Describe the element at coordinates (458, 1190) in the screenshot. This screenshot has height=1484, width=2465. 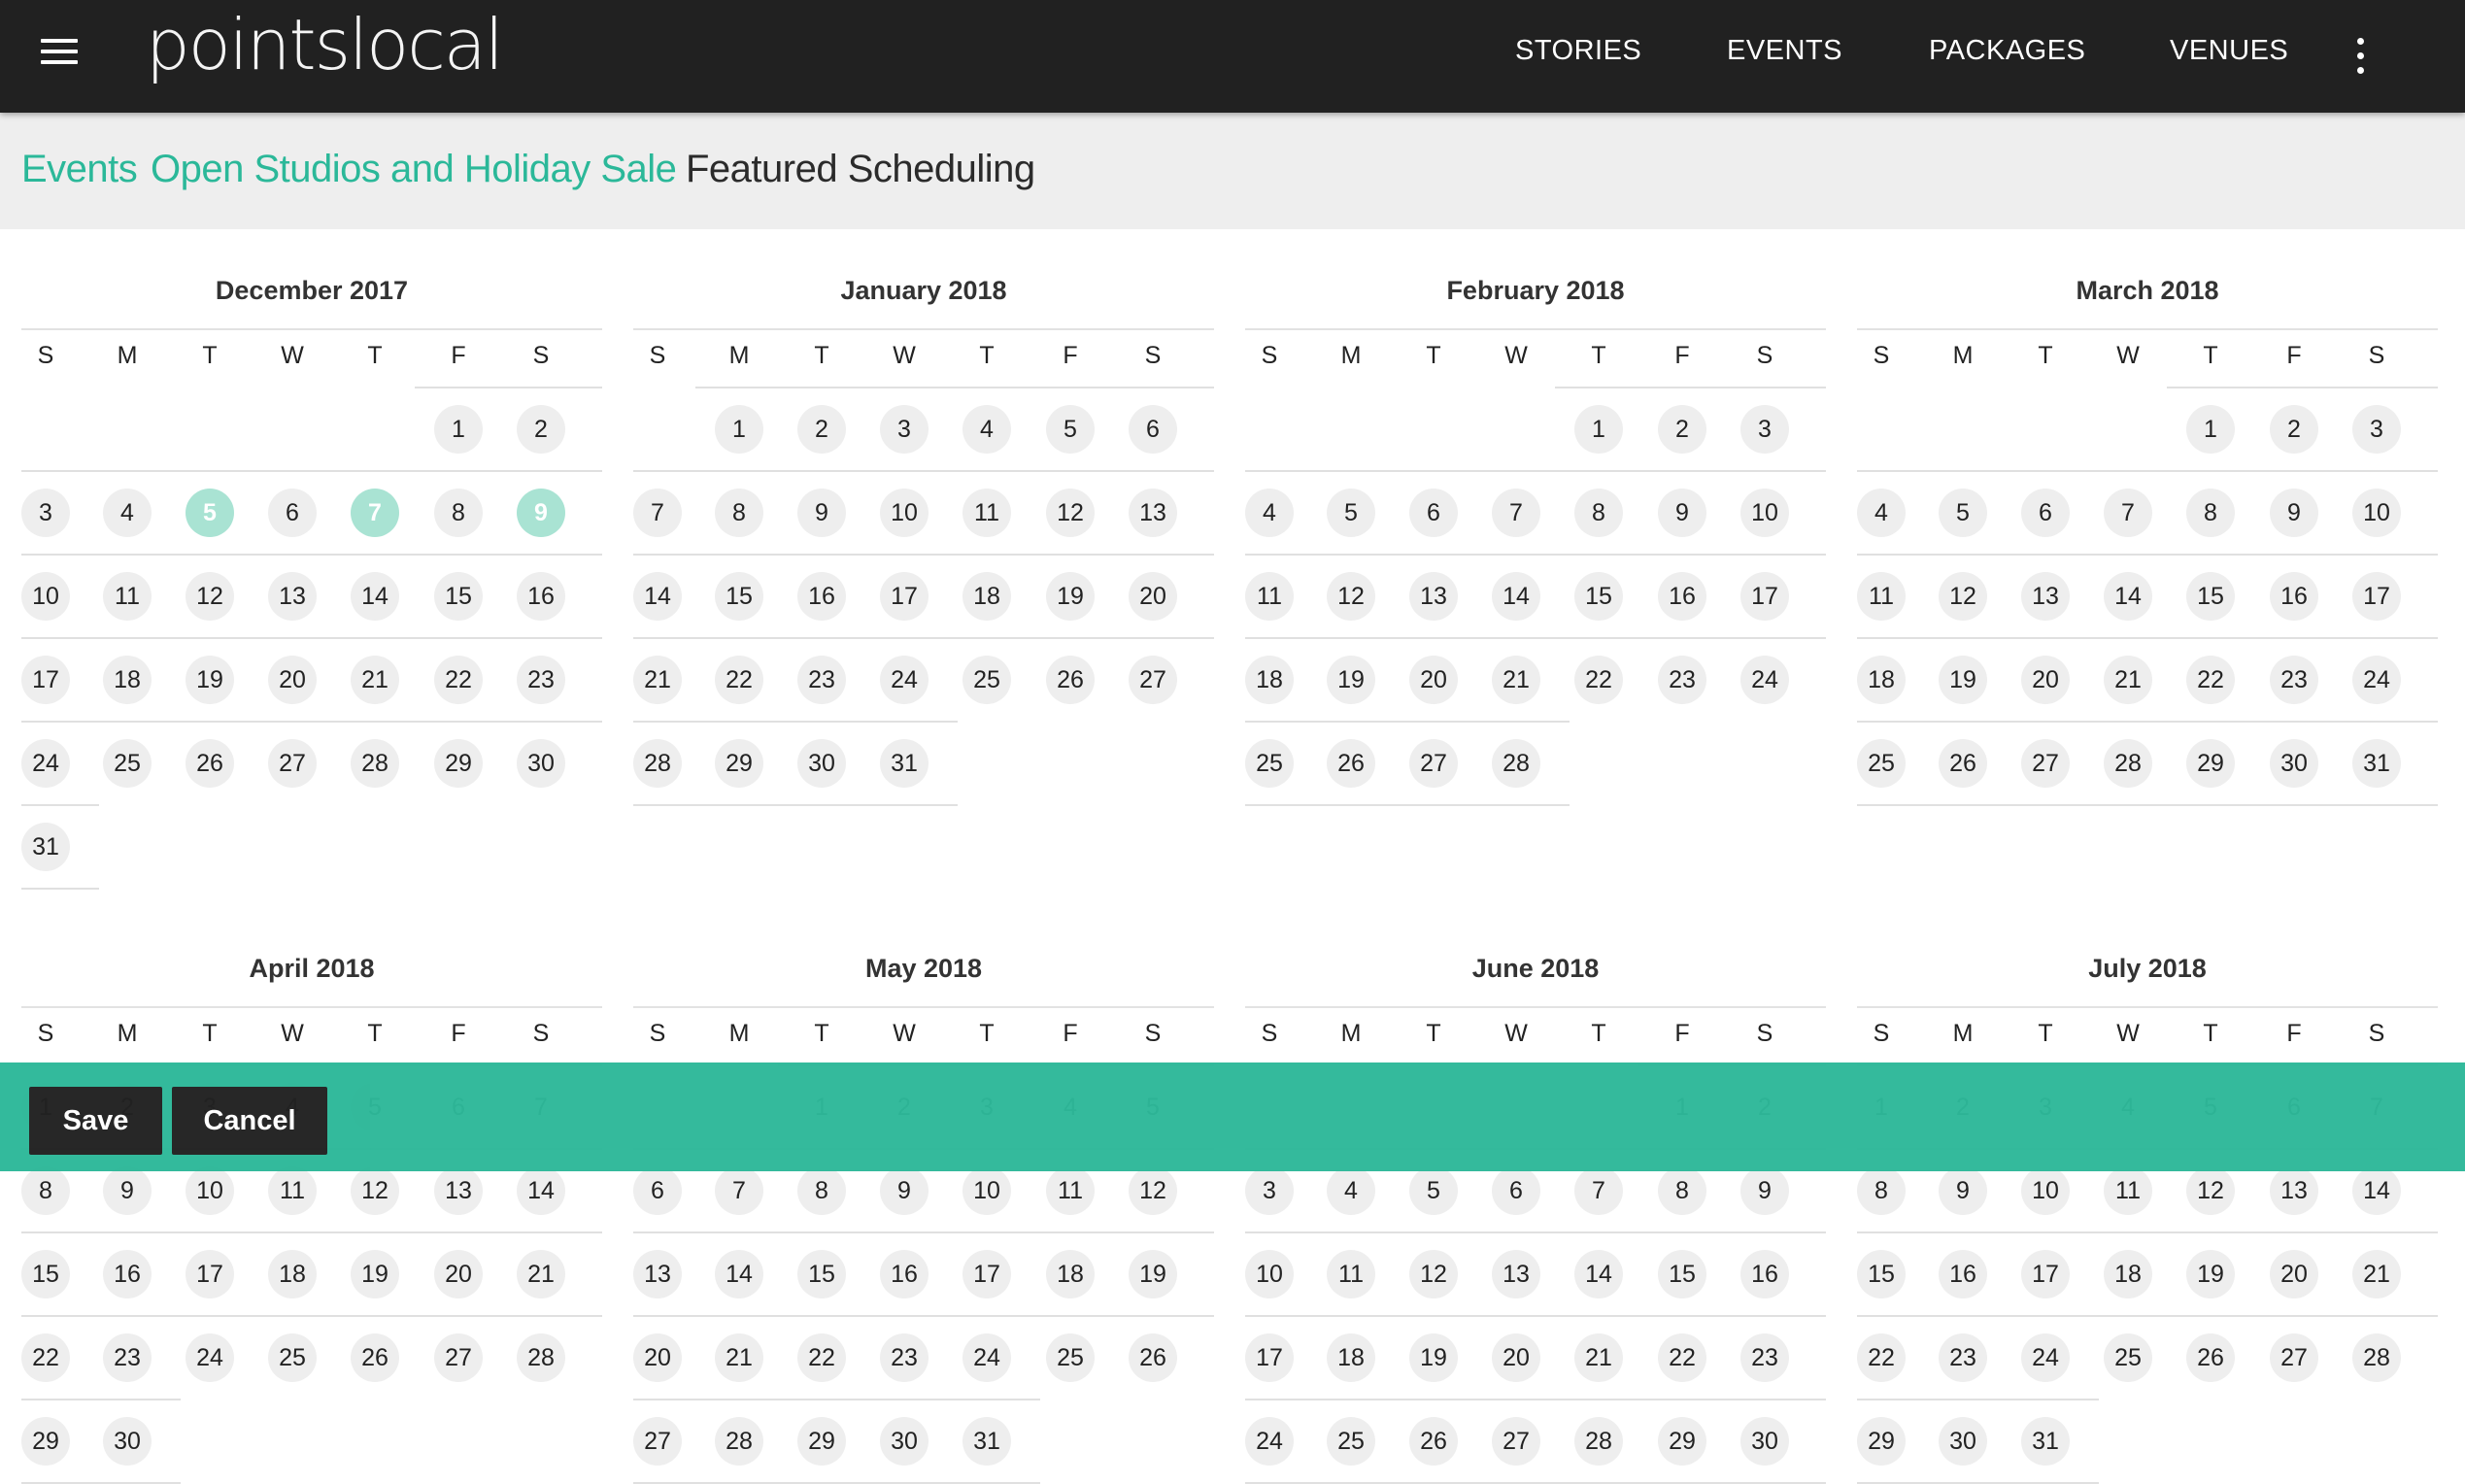
I see `day-cell: 13` at that location.